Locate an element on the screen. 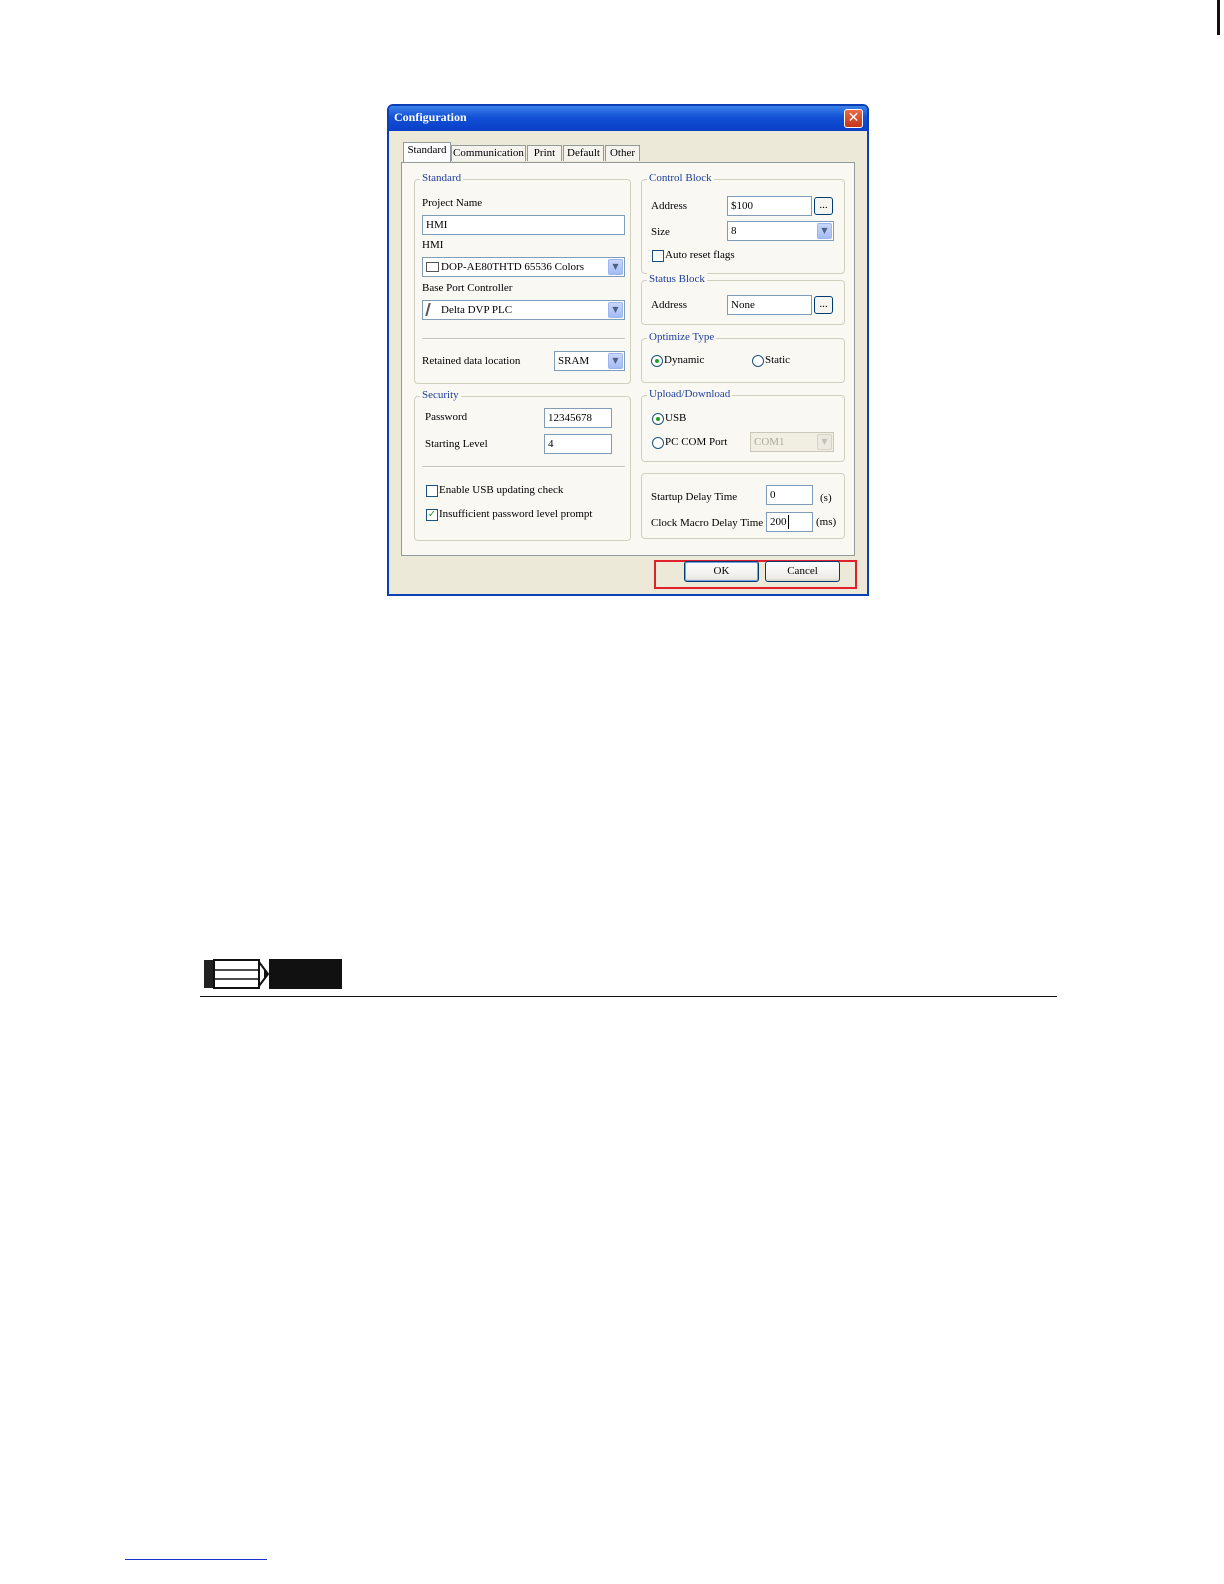  cancel-button: Cancel is located at coordinates (802, 571).